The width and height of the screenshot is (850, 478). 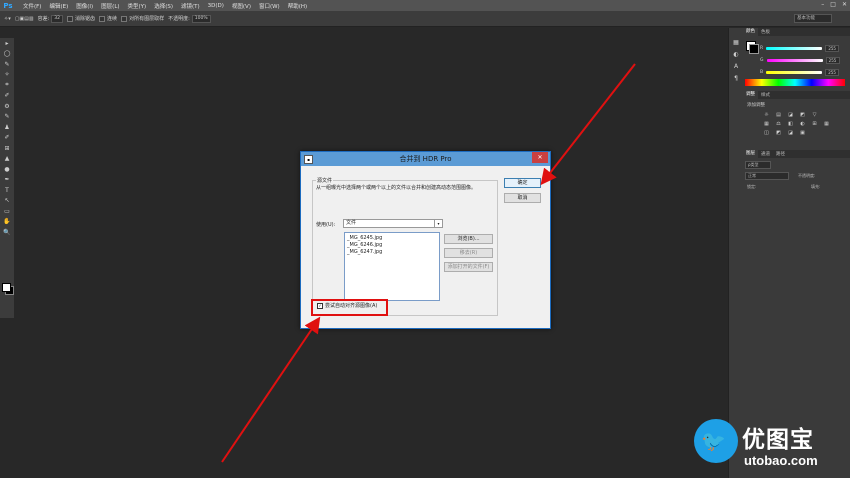 What do you see at coordinates (588, 124) in the screenshot?
I see `arrow-to-ok-button` at bounding box center [588, 124].